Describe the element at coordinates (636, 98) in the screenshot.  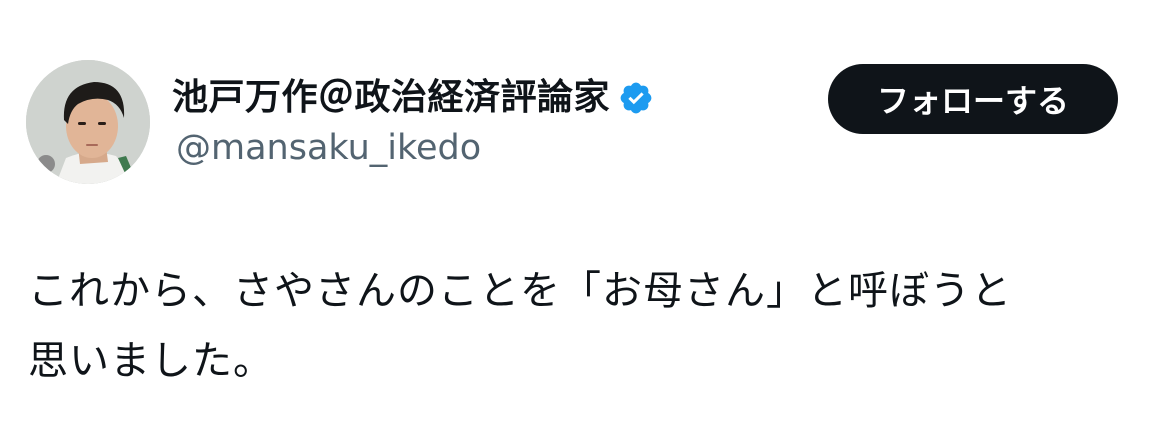
I see `verified-badge-icon` at that location.